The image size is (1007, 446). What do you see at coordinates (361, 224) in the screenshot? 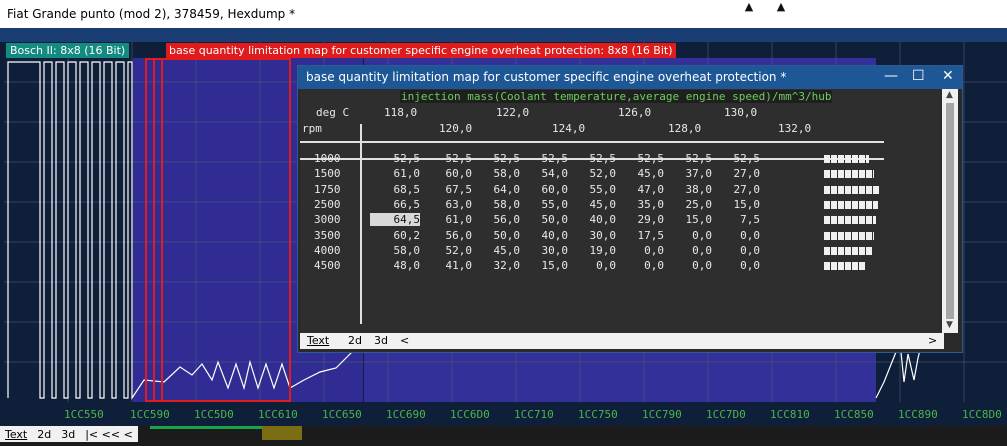
I see `row-separator` at bounding box center [361, 224].